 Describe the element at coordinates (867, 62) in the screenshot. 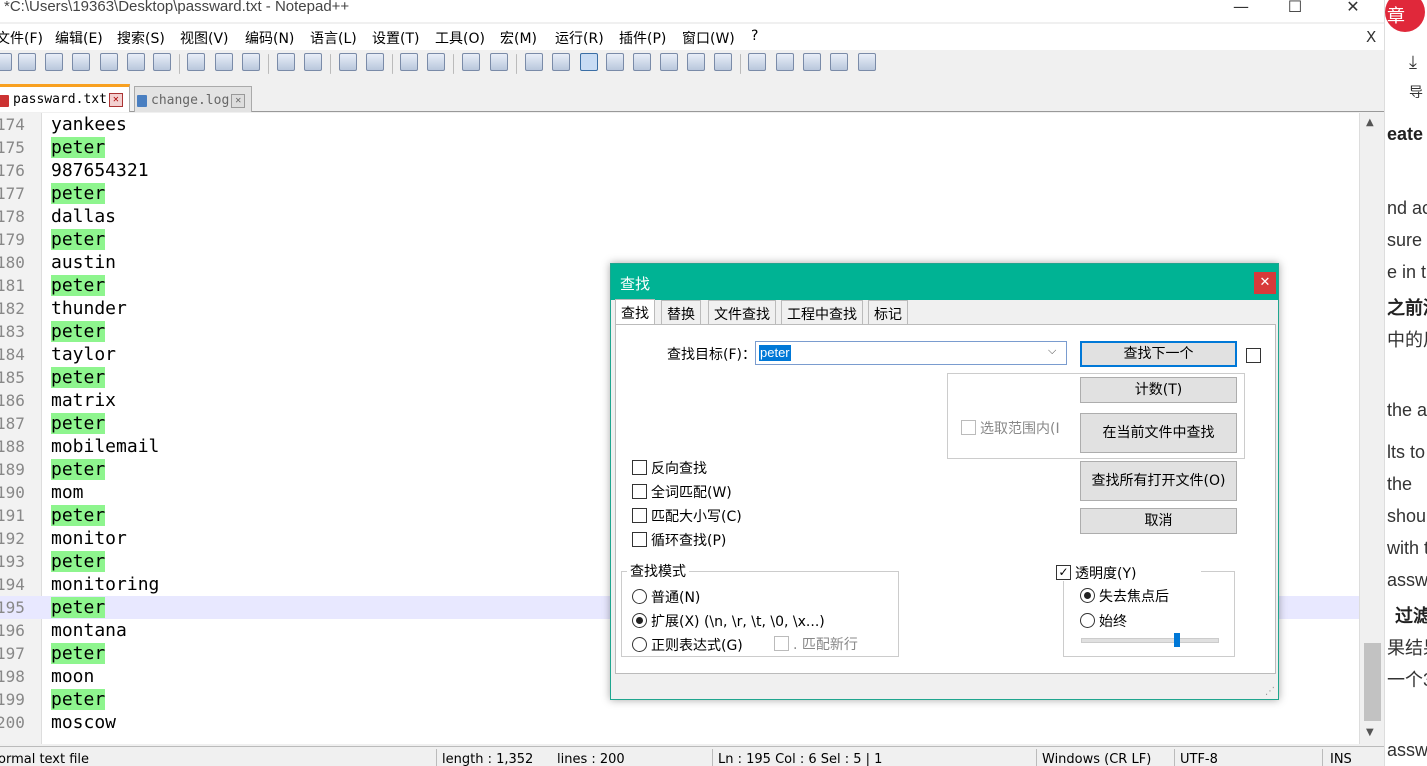

I see `save-macro-icon` at that location.